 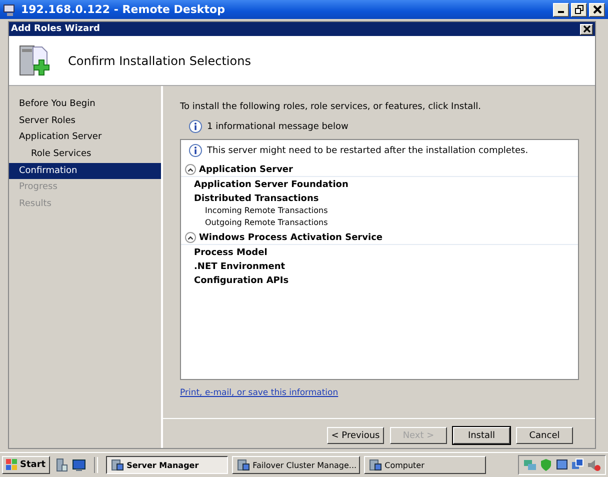 I want to click on display-icon, so click(x=562, y=465).